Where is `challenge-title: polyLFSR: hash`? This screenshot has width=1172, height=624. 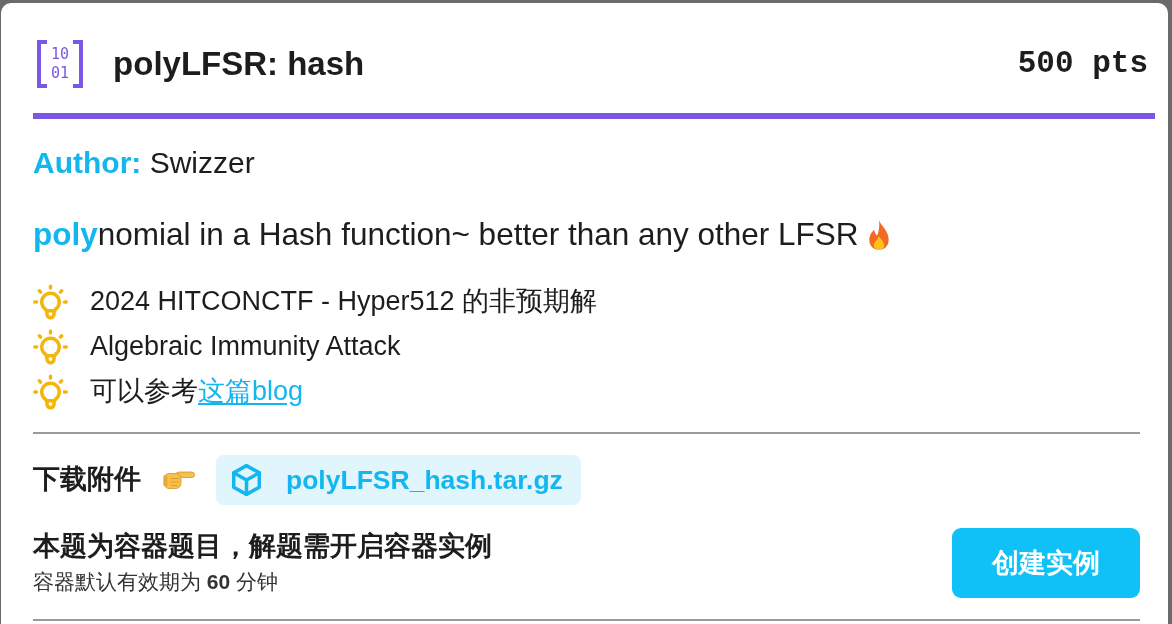 challenge-title: polyLFSR: hash is located at coordinates (239, 64).